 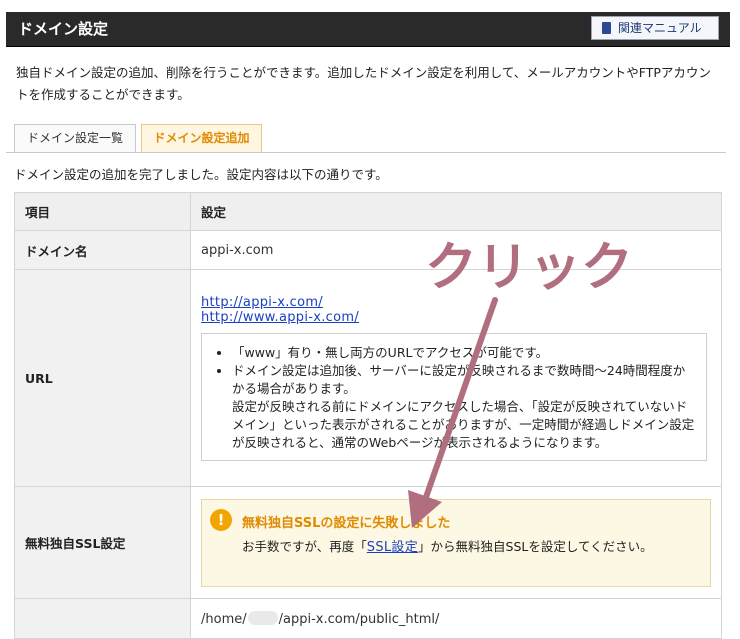 I want to click on url-link-1: http://appi-x.com/, so click(x=456, y=302).